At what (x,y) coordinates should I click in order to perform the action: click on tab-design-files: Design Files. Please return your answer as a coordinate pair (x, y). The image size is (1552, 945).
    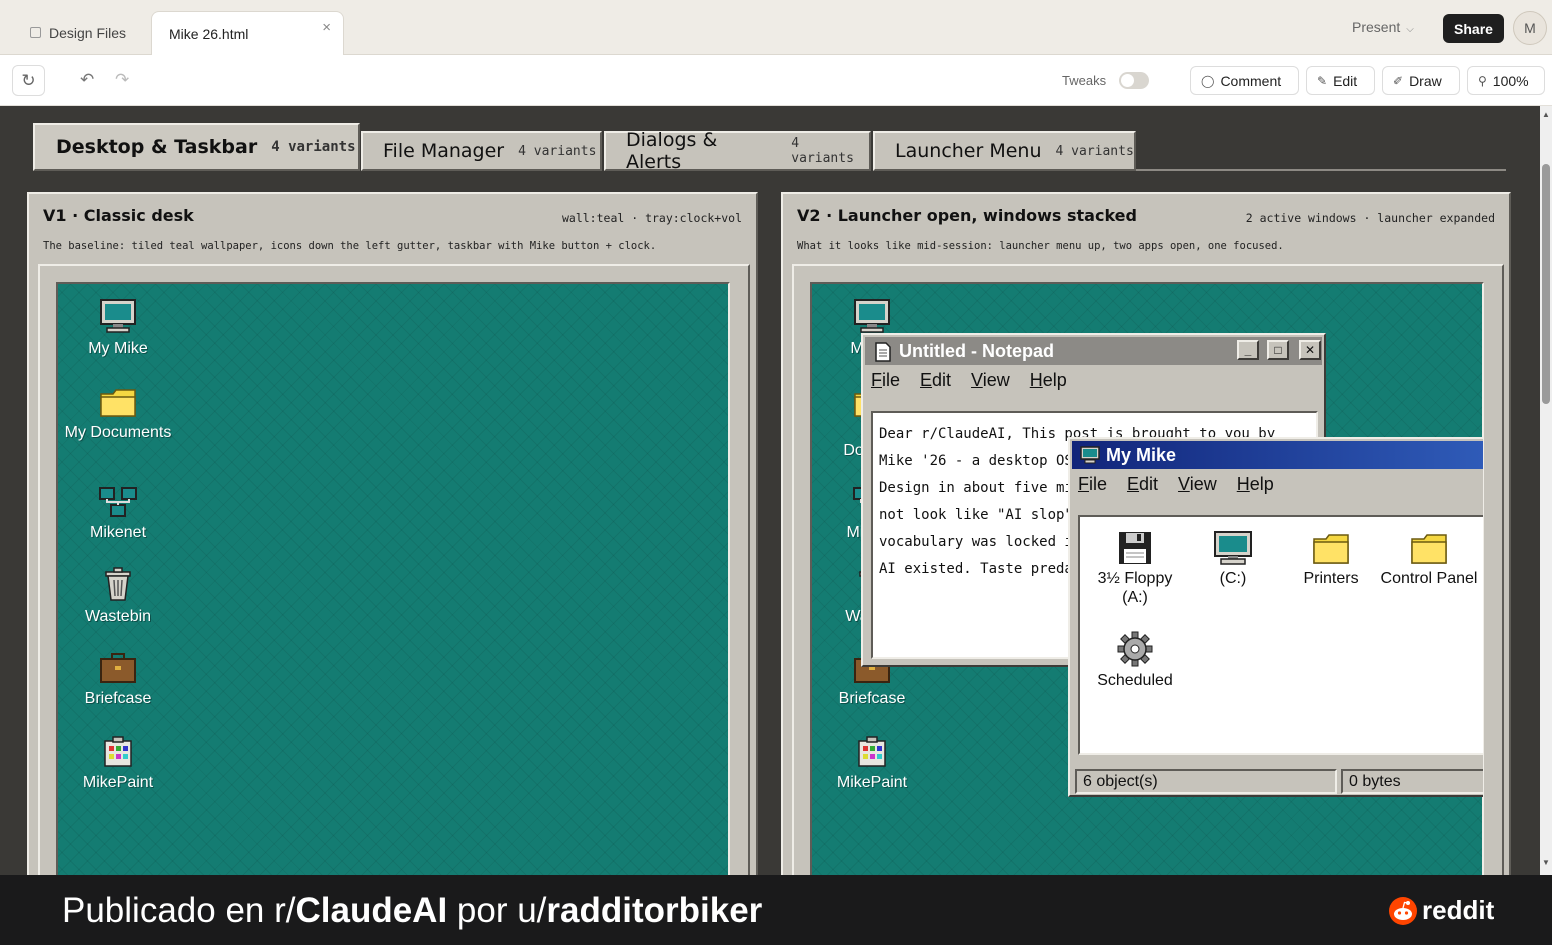
    Looking at the image, I should click on (78, 32).